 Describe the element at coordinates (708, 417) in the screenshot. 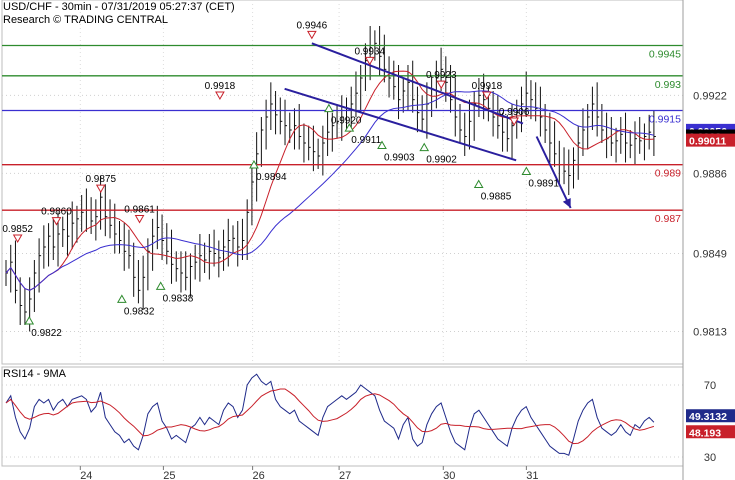

I see `rsi-badge-label: 49.3132` at that location.